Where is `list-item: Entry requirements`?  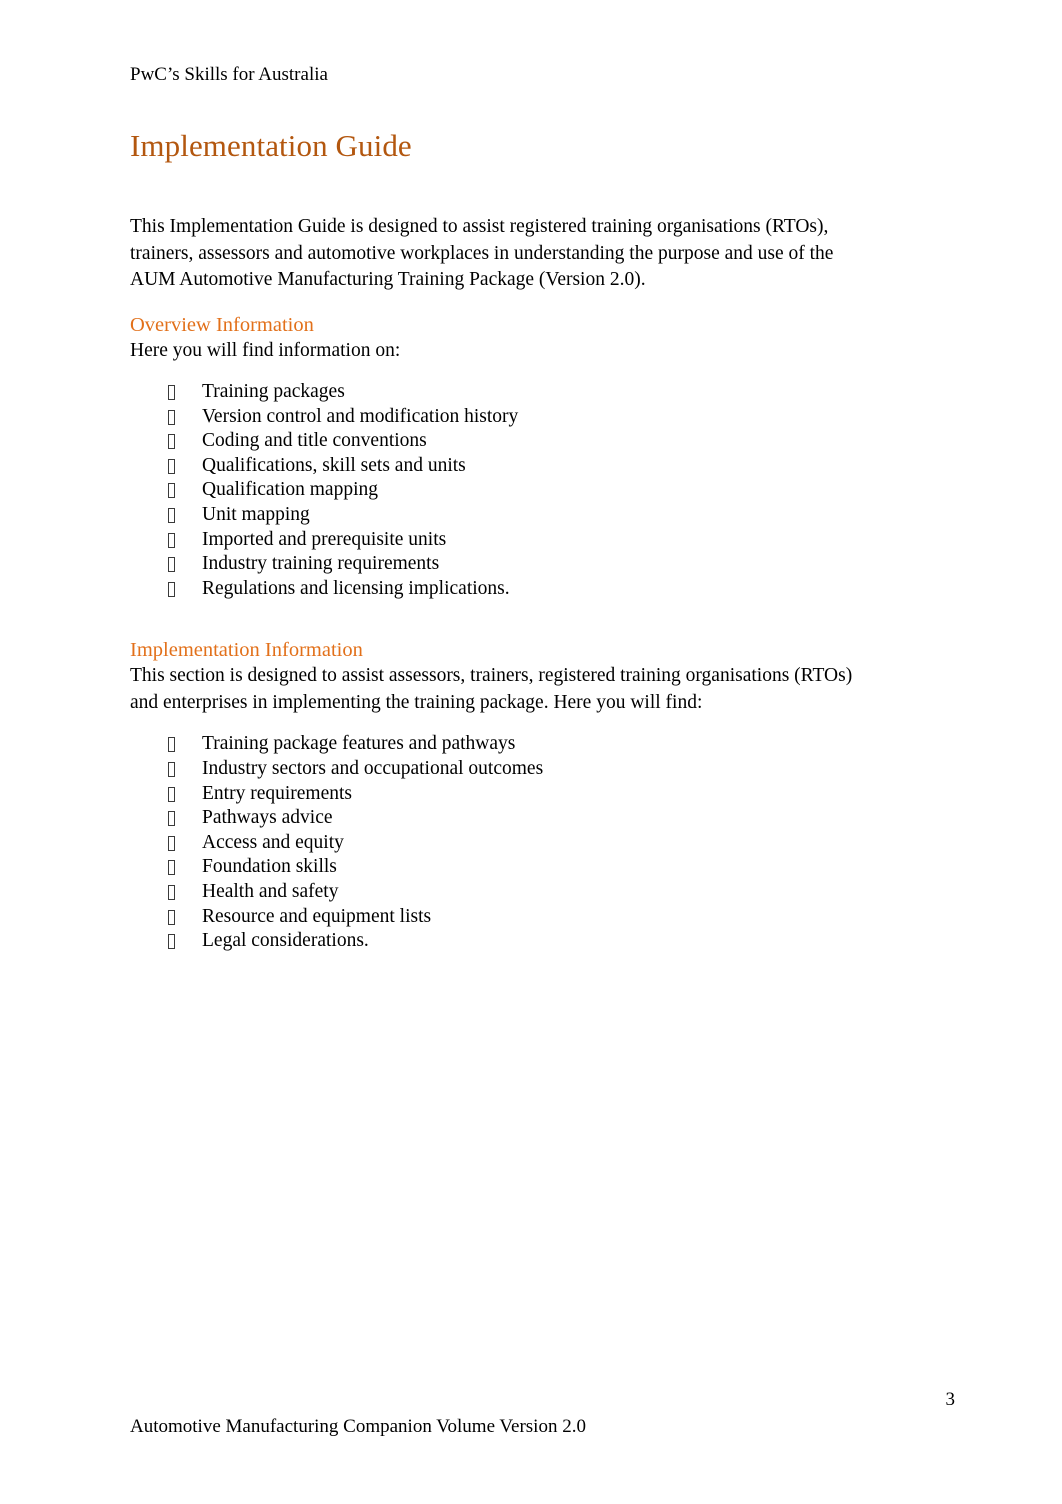 list-item: Entry requirements is located at coordinates (494, 794).